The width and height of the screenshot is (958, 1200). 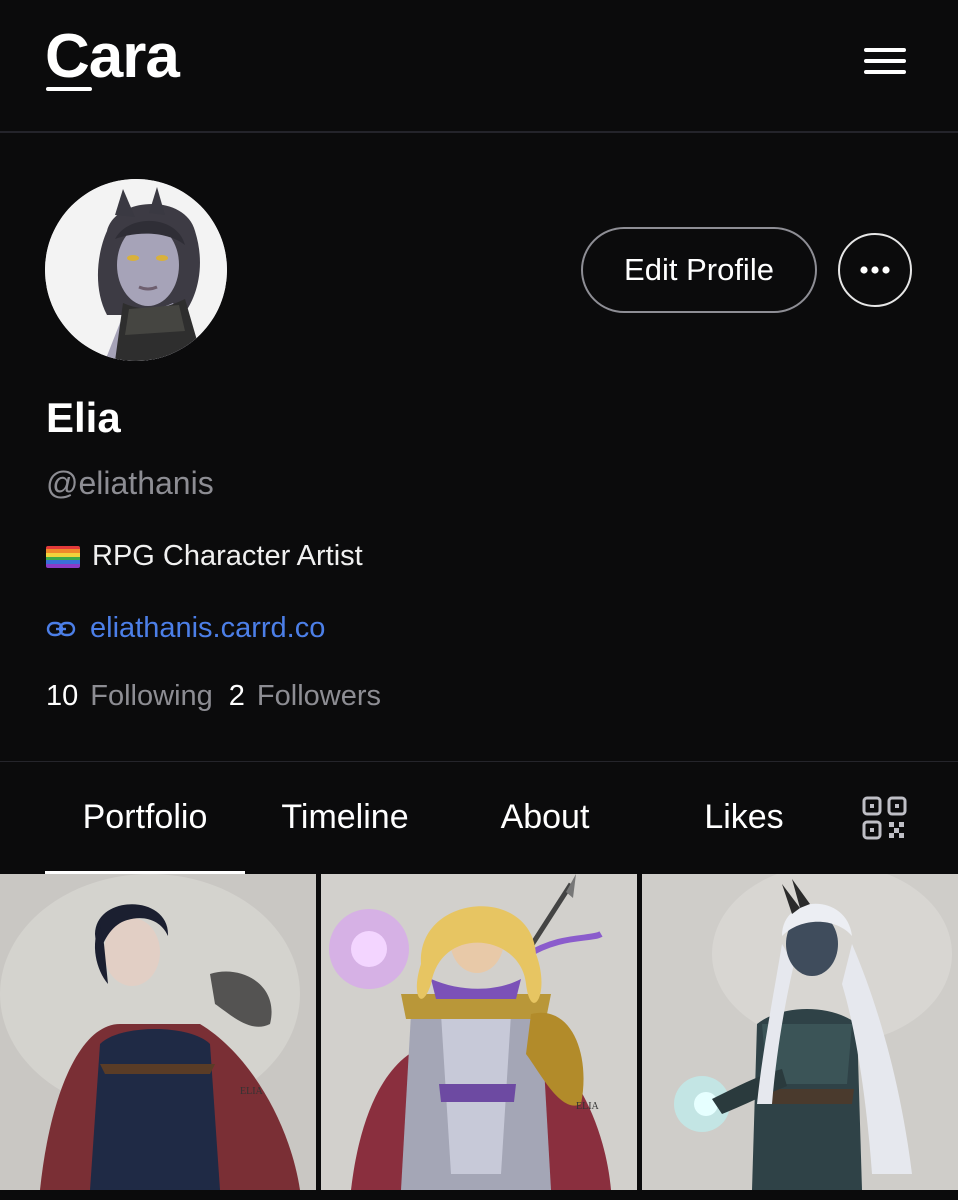 I want to click on hamburger-menu-icon, so click(x=884, y=61).